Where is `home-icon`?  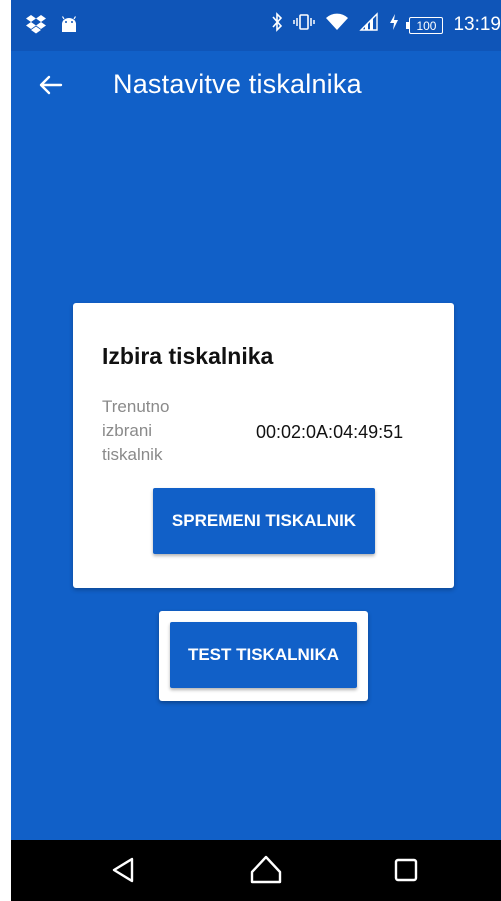 home-icon is located at coordinates (266, 874).